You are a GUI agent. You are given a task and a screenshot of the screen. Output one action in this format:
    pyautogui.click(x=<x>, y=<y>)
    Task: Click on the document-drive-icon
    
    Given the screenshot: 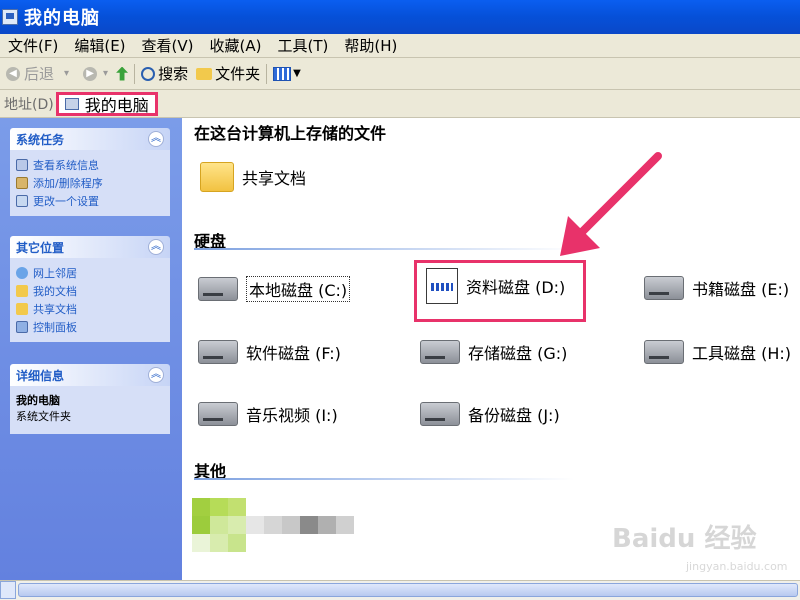 What is the action you would take?
    pyautogui.click(x=442, y=286)
    